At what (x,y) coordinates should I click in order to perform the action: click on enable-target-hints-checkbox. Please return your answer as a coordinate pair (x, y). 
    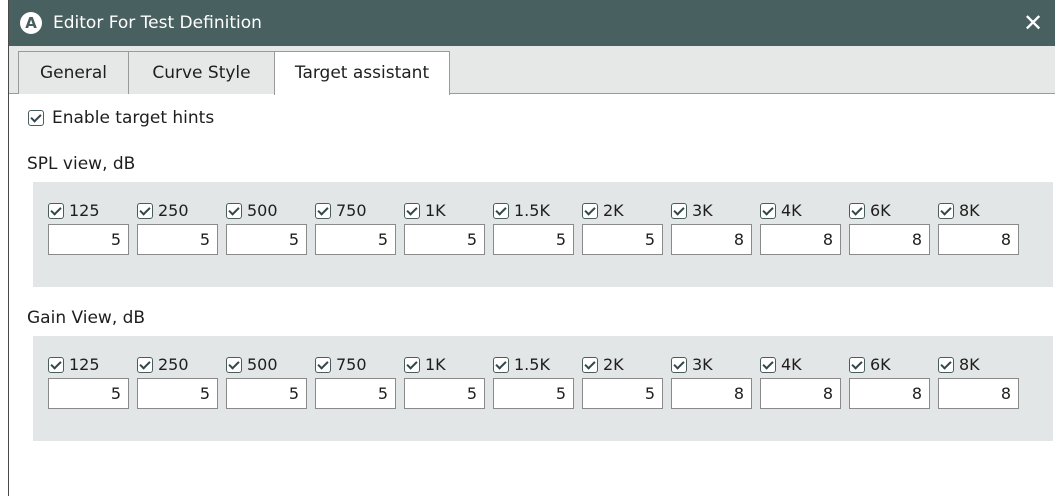
    Looking at the image, I should click on (36, 118).